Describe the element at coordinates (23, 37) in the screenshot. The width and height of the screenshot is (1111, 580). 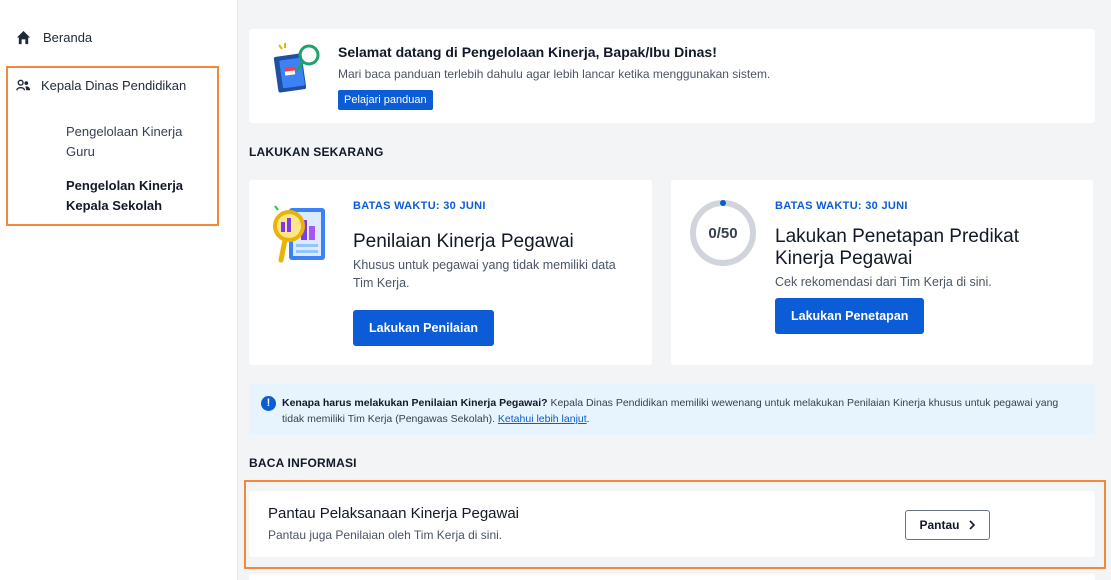
I see `home-icon` at that location.